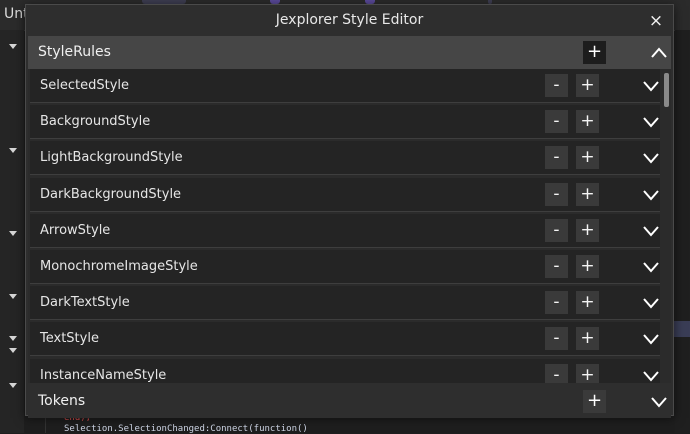  I want to click on add-style-rule-button: +, so click(594, 52).